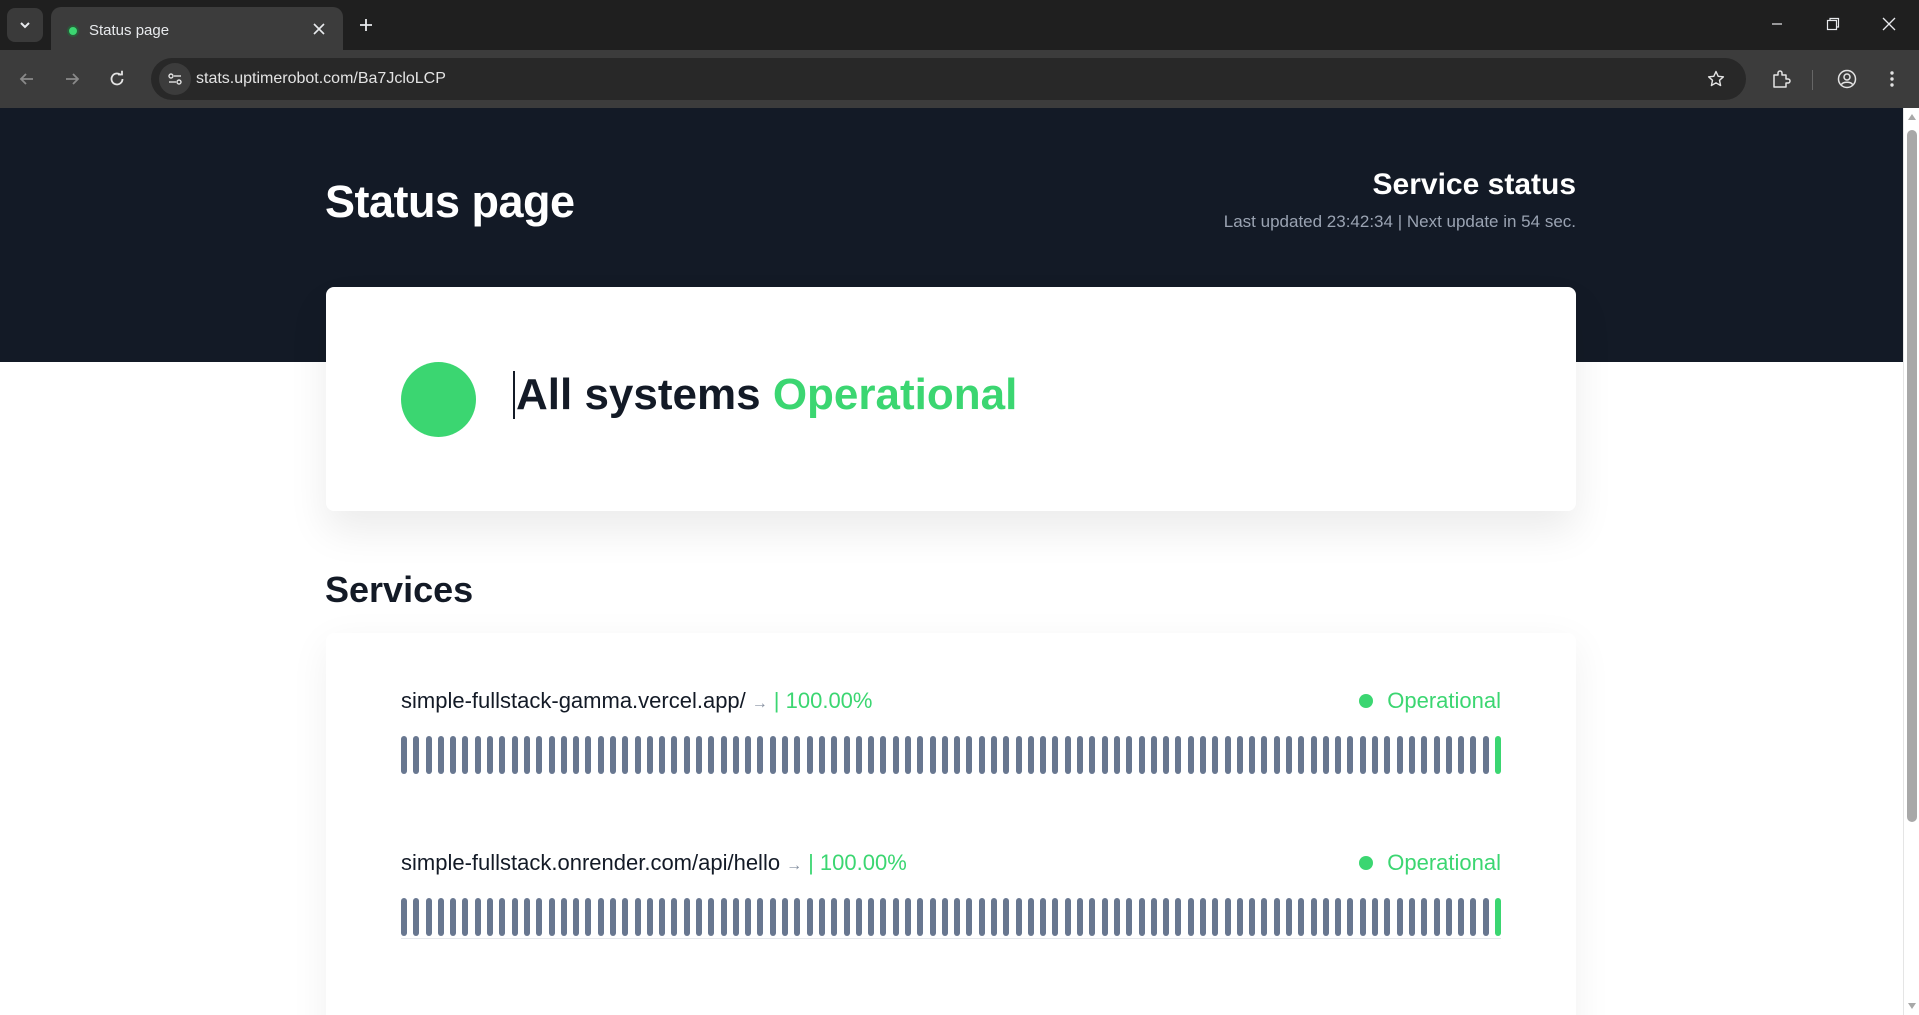 The image size is (1919, 1015). What do you see at coordinates (948, 79) in the screenshot?
I see `address-bar: stats.uptimerobot.com/Ba7JcloLCP` at bounding box center [948, 79].